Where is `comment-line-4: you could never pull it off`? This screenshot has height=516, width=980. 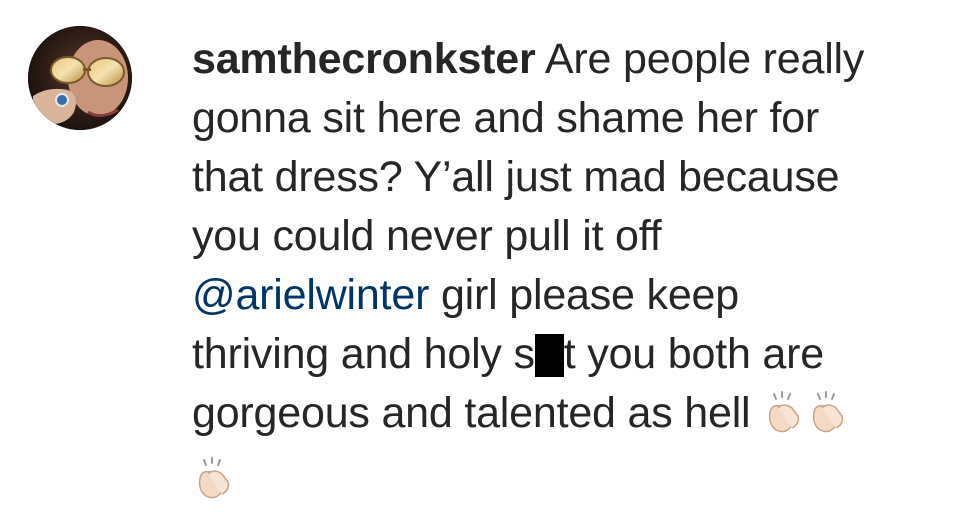
comment-line-4: you could never pull it off is located at coordinates (427, 236).